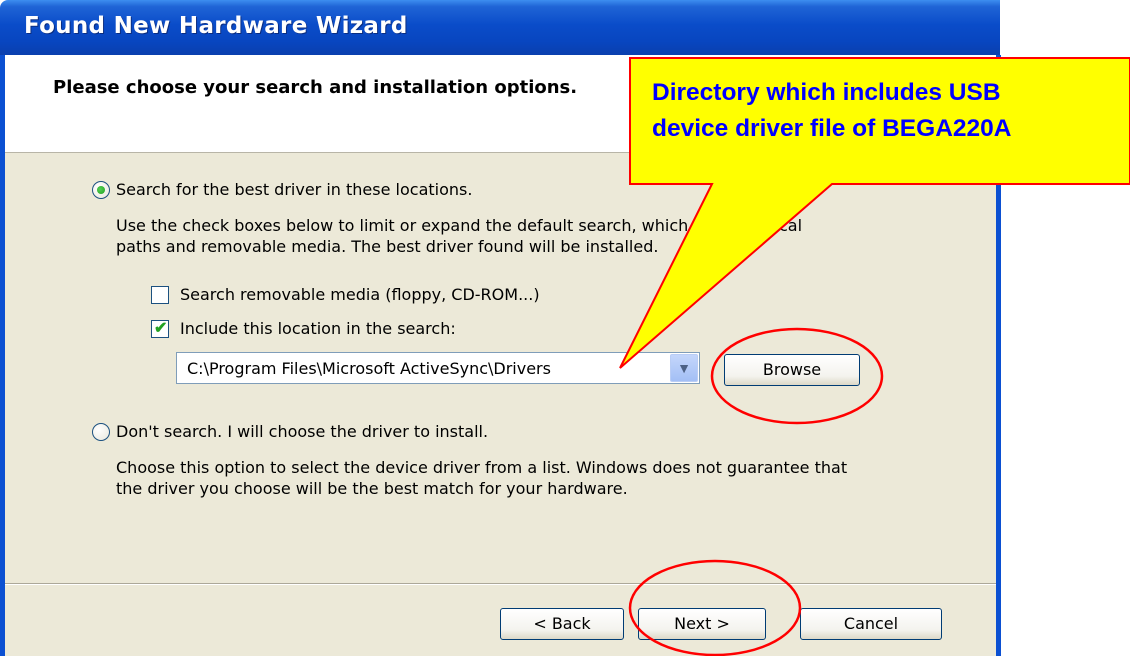 The width and height of the screenshot is (1130, 656). I want to click on next-highlight-ellipse, so click(715, 607).